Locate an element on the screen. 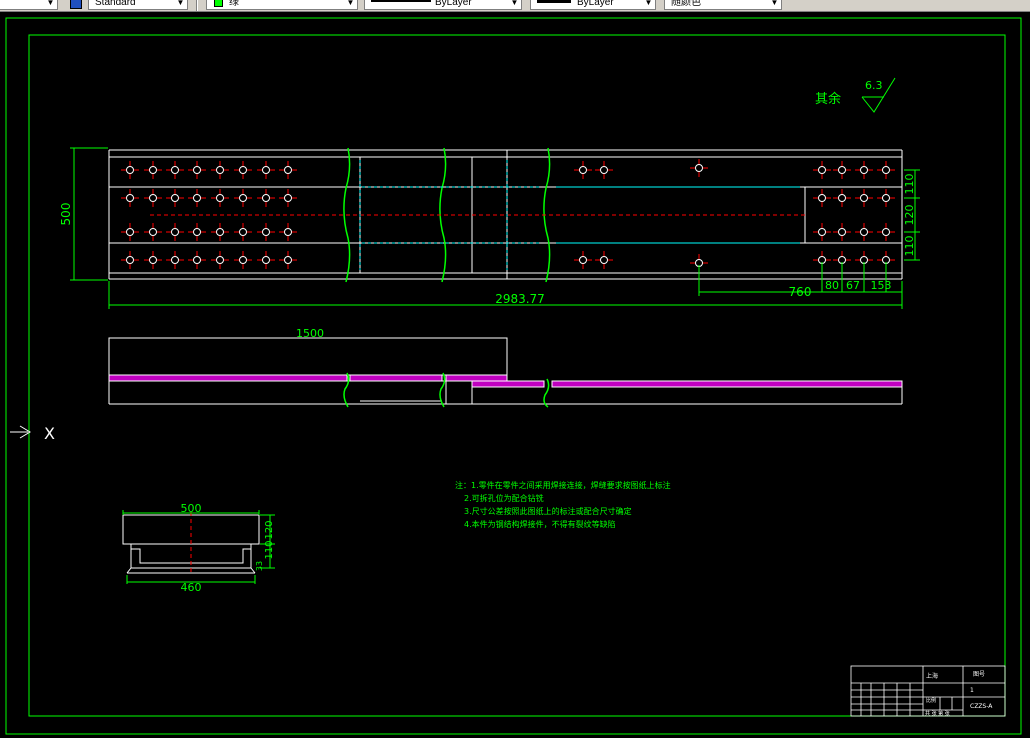  color-value: 绿 is located at coordinates (234, 4).